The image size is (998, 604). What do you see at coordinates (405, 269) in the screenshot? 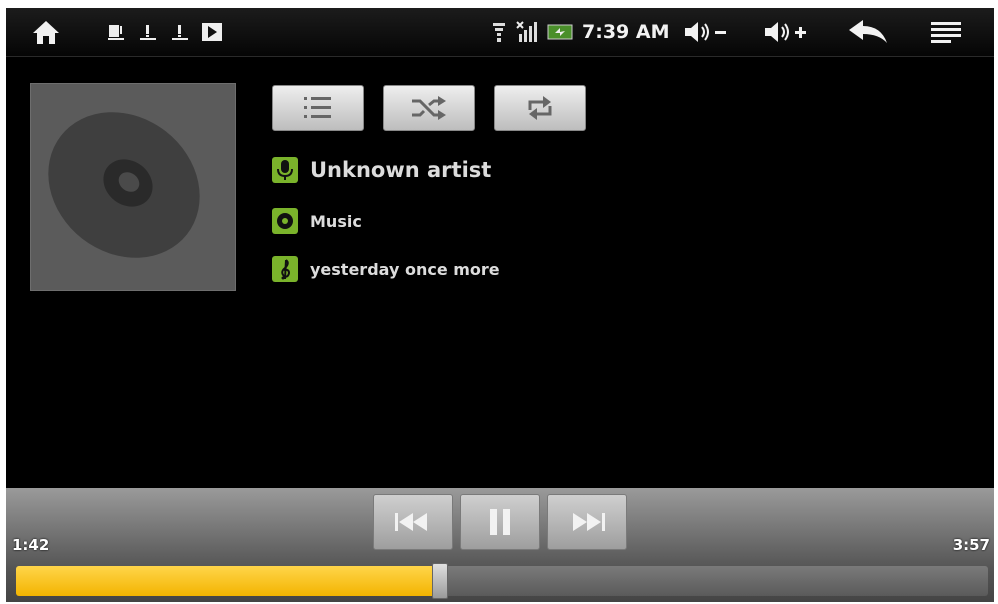
I see `song-title: yesterday once more` at bounding box center [405, 269].